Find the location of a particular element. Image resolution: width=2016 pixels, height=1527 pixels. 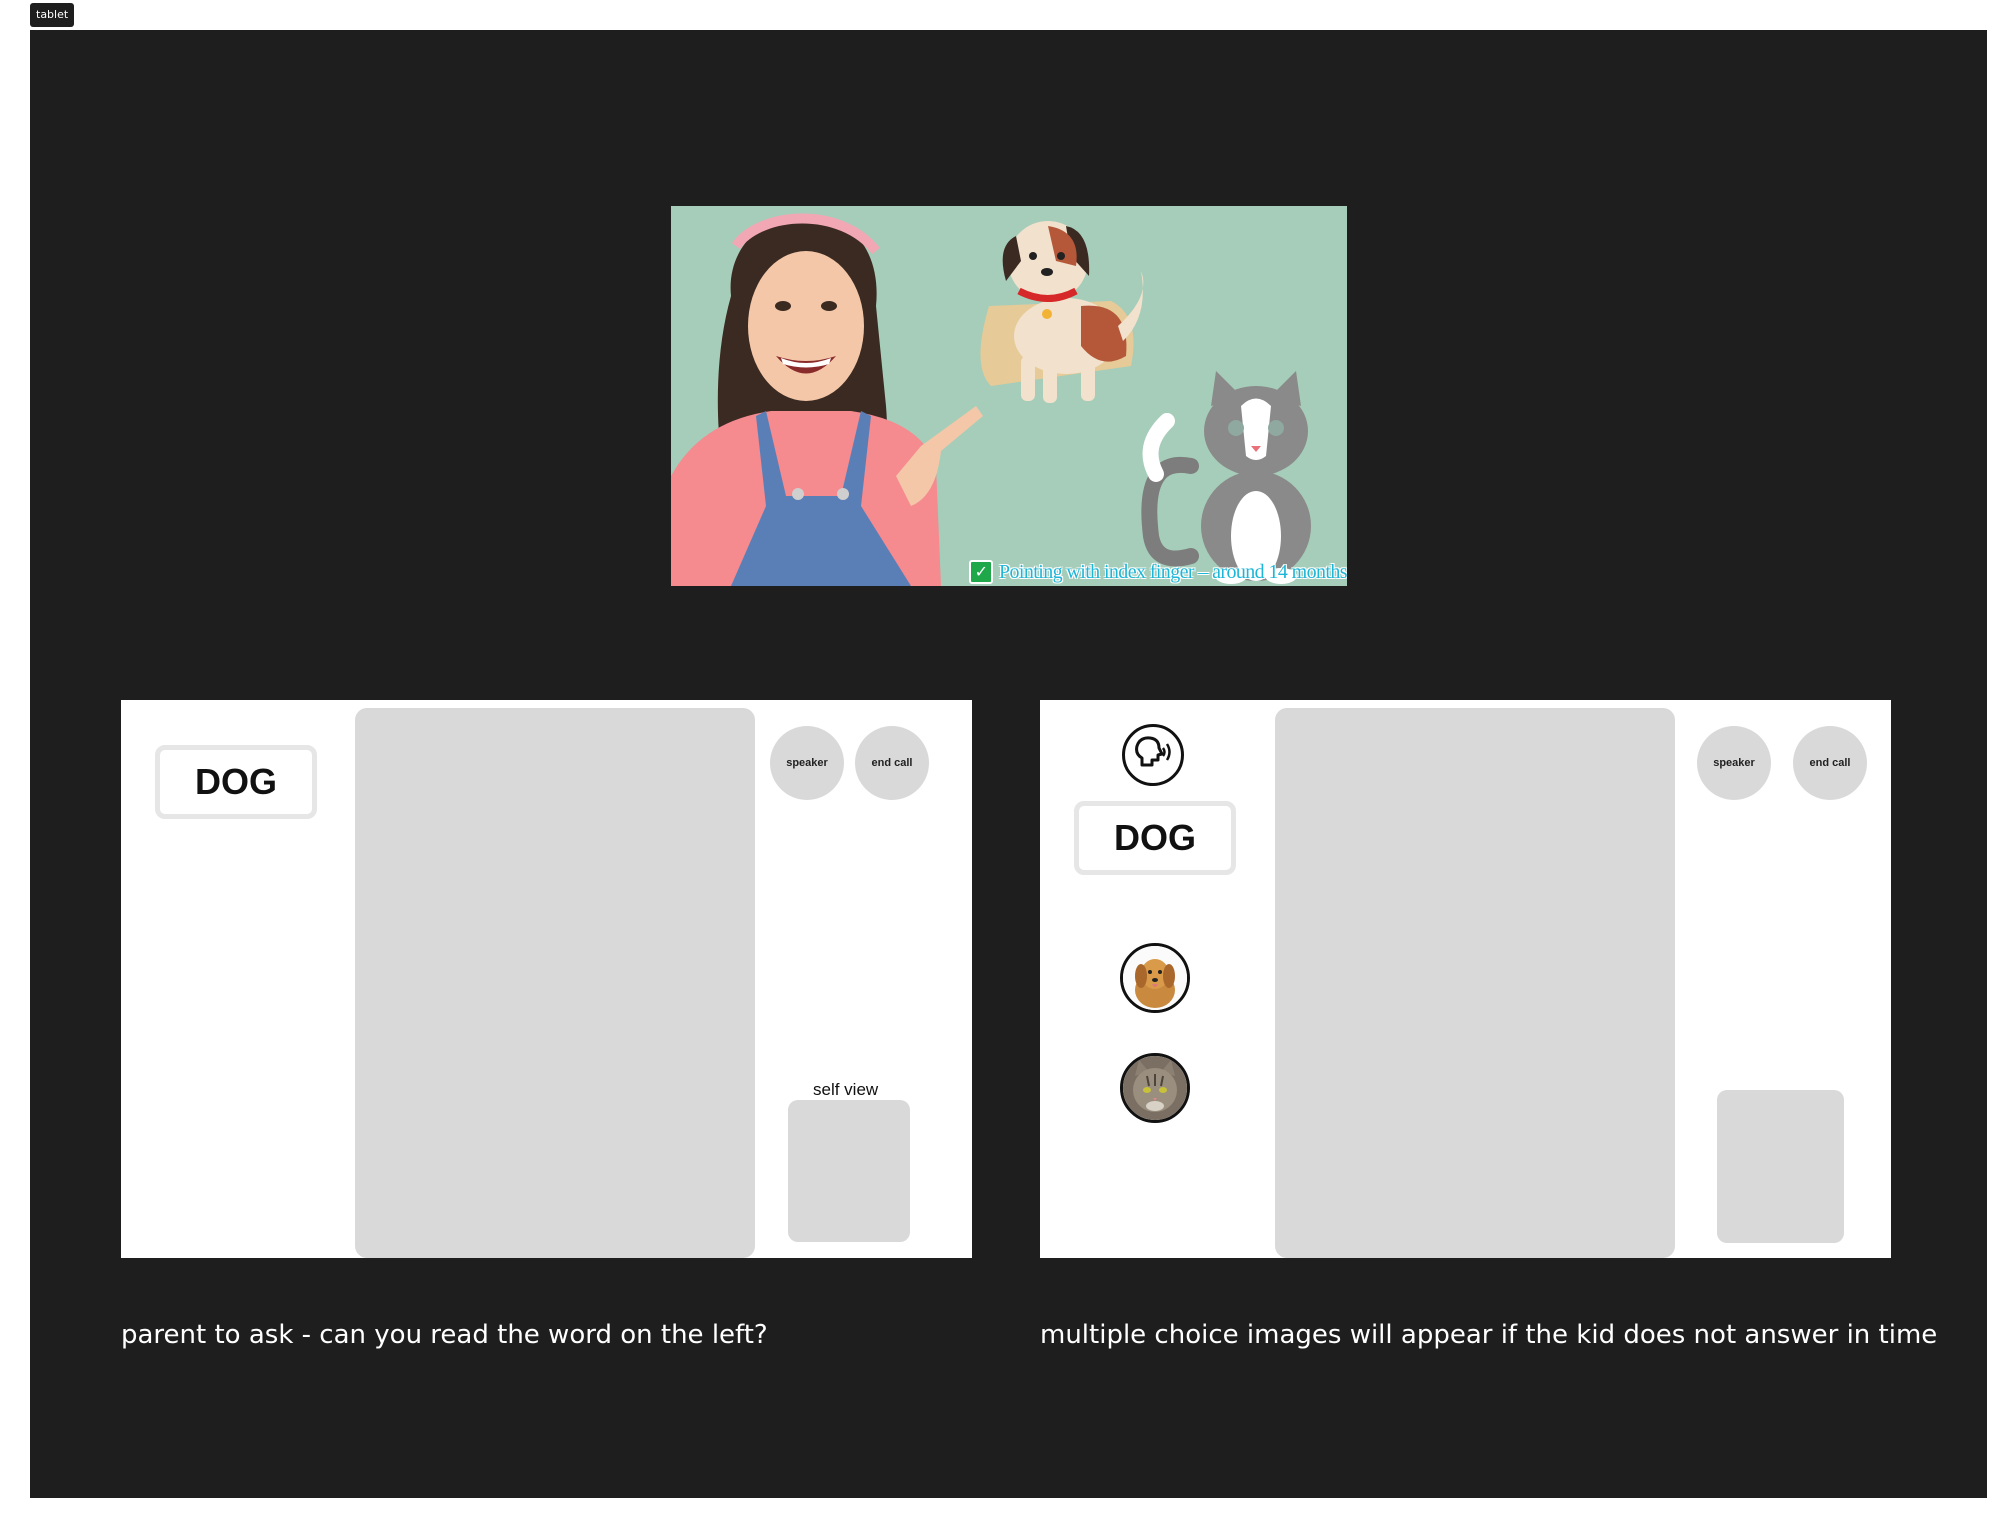

self-view-label: self view is located at coordinates (846, 1089).